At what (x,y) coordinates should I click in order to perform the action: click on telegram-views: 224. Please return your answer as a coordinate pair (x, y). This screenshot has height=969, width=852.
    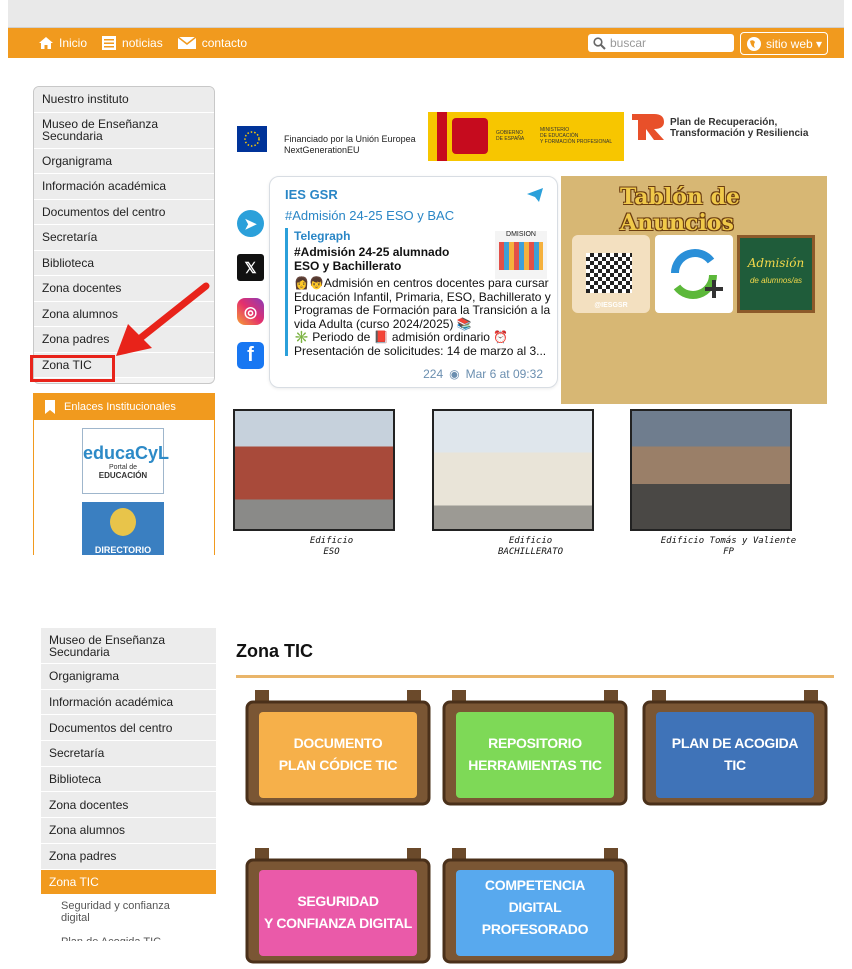
    Looking at the image, I should click on (433, 374).